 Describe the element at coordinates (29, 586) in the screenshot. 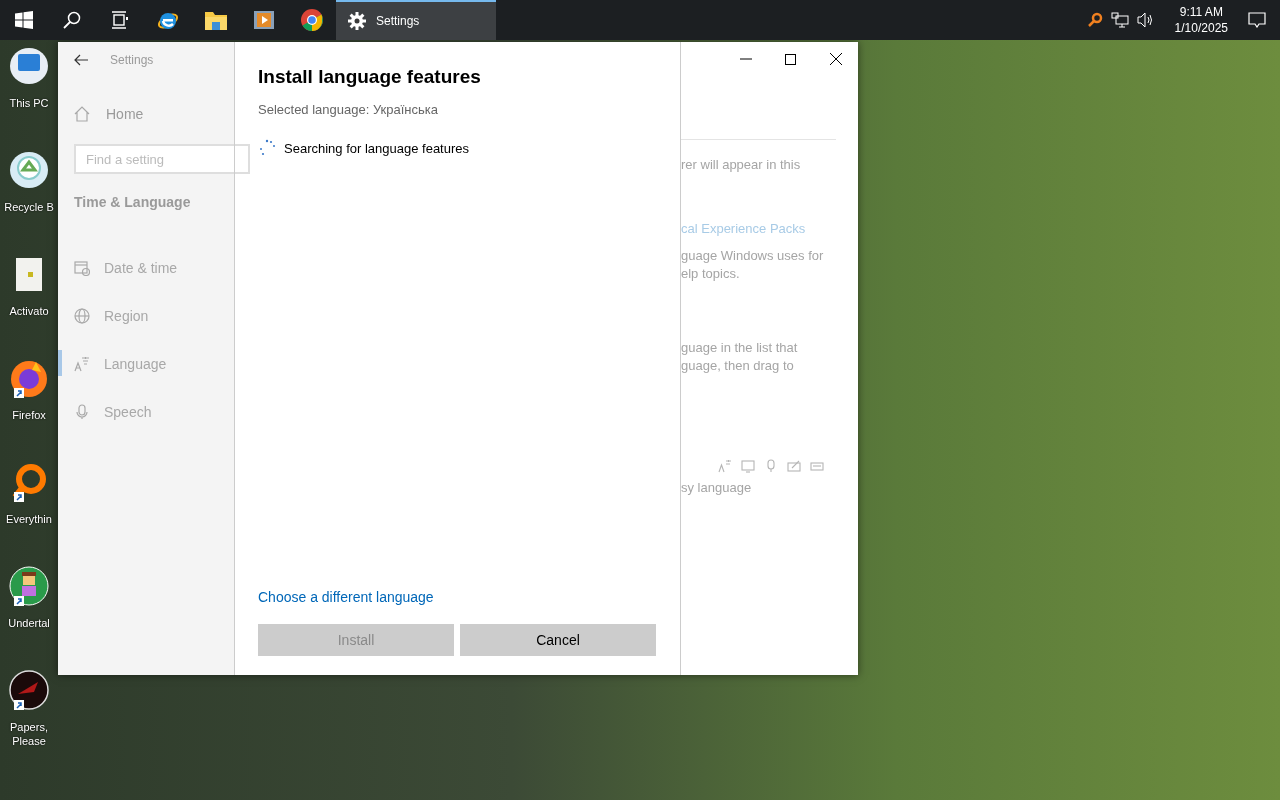

I see `pixel-character-icon` at that location.